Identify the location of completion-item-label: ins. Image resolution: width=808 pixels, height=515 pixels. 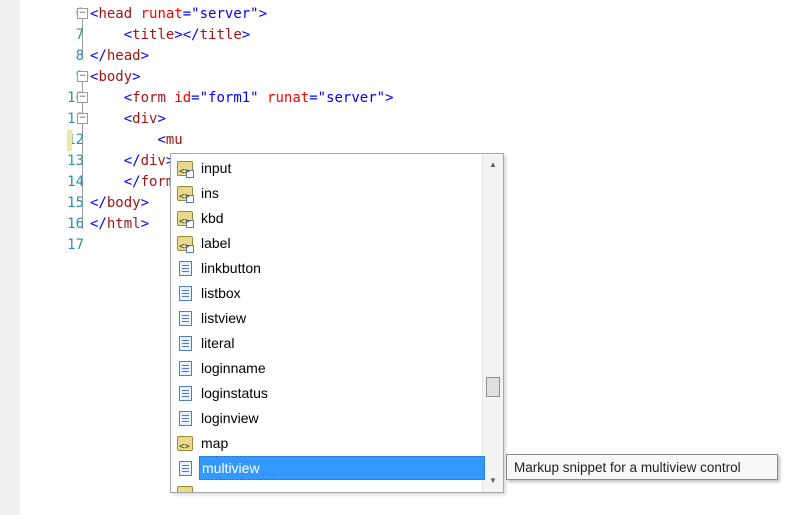
(210, 193).